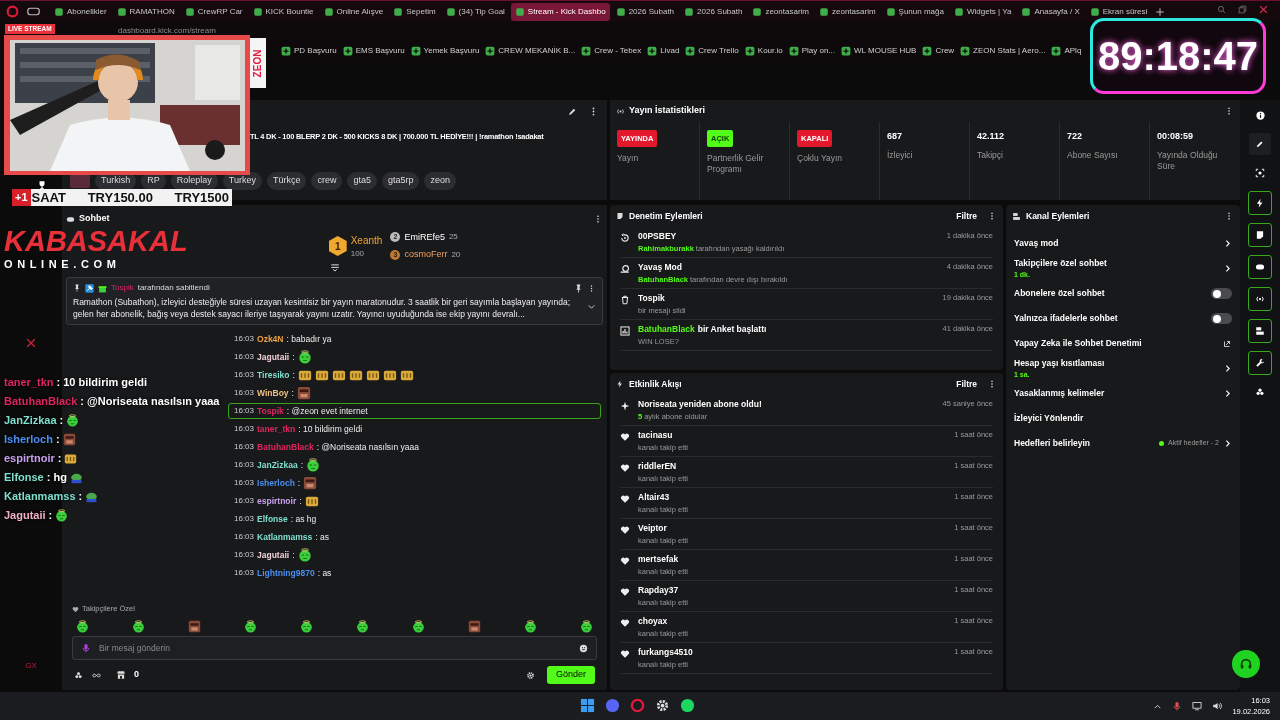 Image resolution: width=1280 pixels, height=720 pixels. I want to click on bookmark: Livad, so click(663, 51).